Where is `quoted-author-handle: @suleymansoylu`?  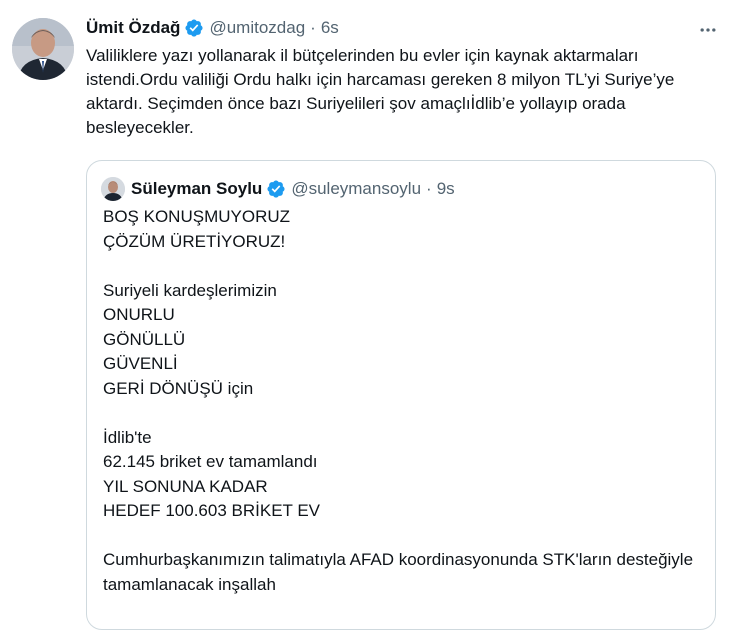
quoted-author-handle: @suleymansoylu is located at coordinates (356, 189).